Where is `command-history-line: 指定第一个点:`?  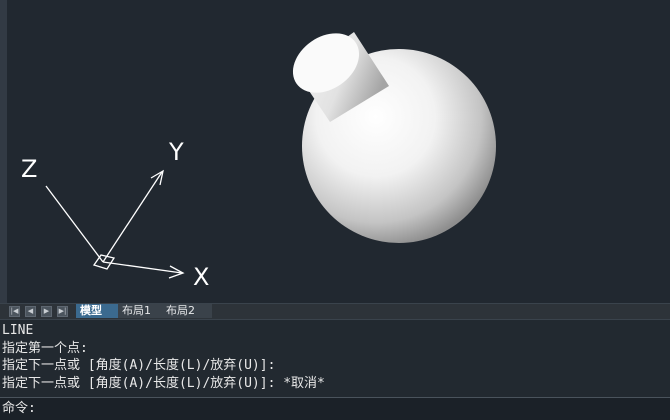
command-history-line: 指定第一个点: is located at coordinates (45, 348).